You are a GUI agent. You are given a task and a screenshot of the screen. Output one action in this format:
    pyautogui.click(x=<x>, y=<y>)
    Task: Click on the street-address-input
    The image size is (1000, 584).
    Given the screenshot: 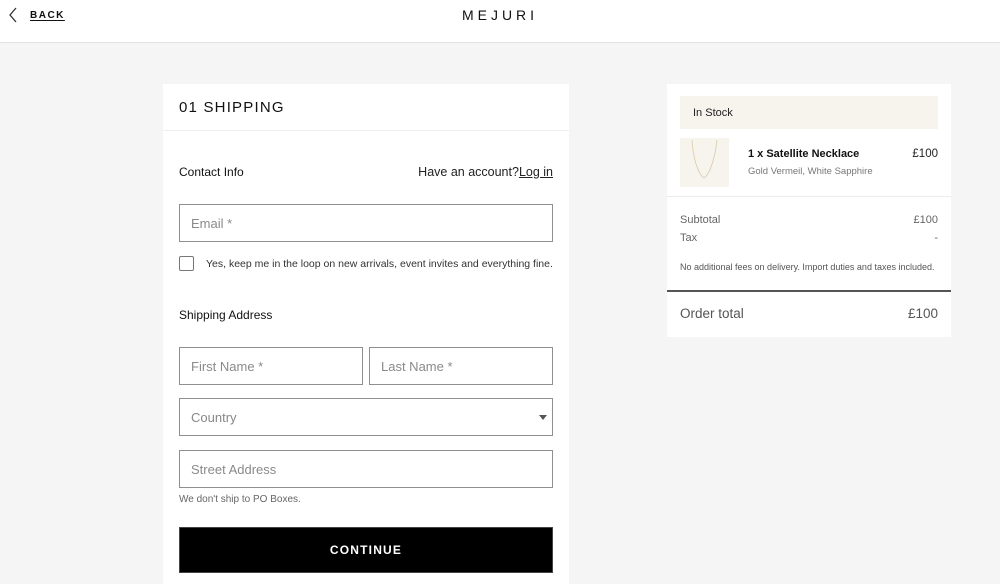 What is the action you would take?
    pyautogui.click(x=371, y=469)
    